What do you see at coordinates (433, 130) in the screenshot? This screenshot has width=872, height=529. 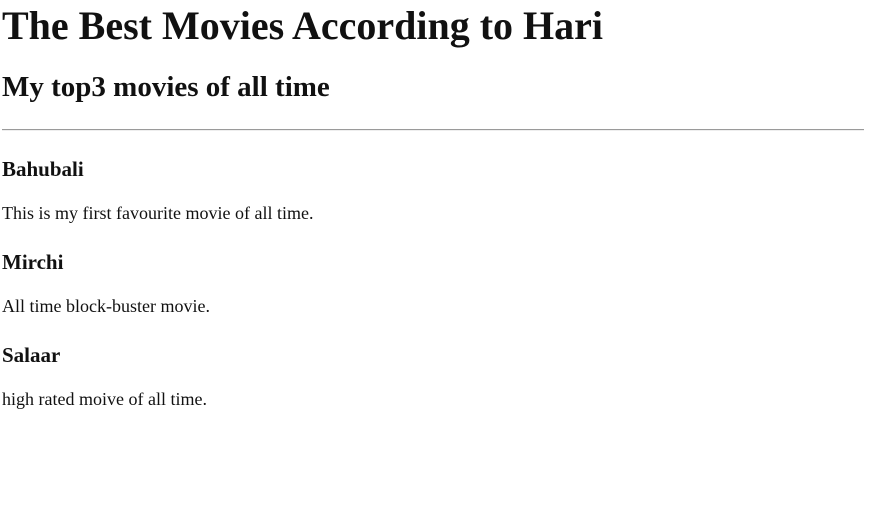 I see `divider` at bounding box center [433, 130].